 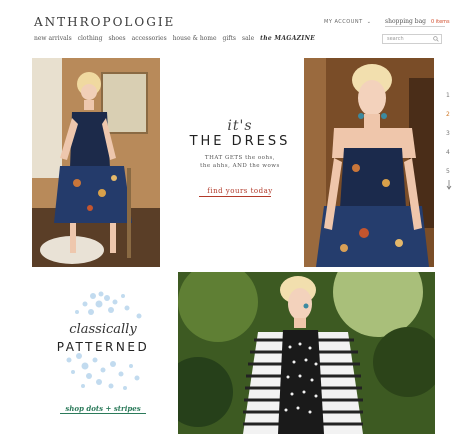 I want to click on nav-item-accessories: accessories, so click(x=149, y=38).